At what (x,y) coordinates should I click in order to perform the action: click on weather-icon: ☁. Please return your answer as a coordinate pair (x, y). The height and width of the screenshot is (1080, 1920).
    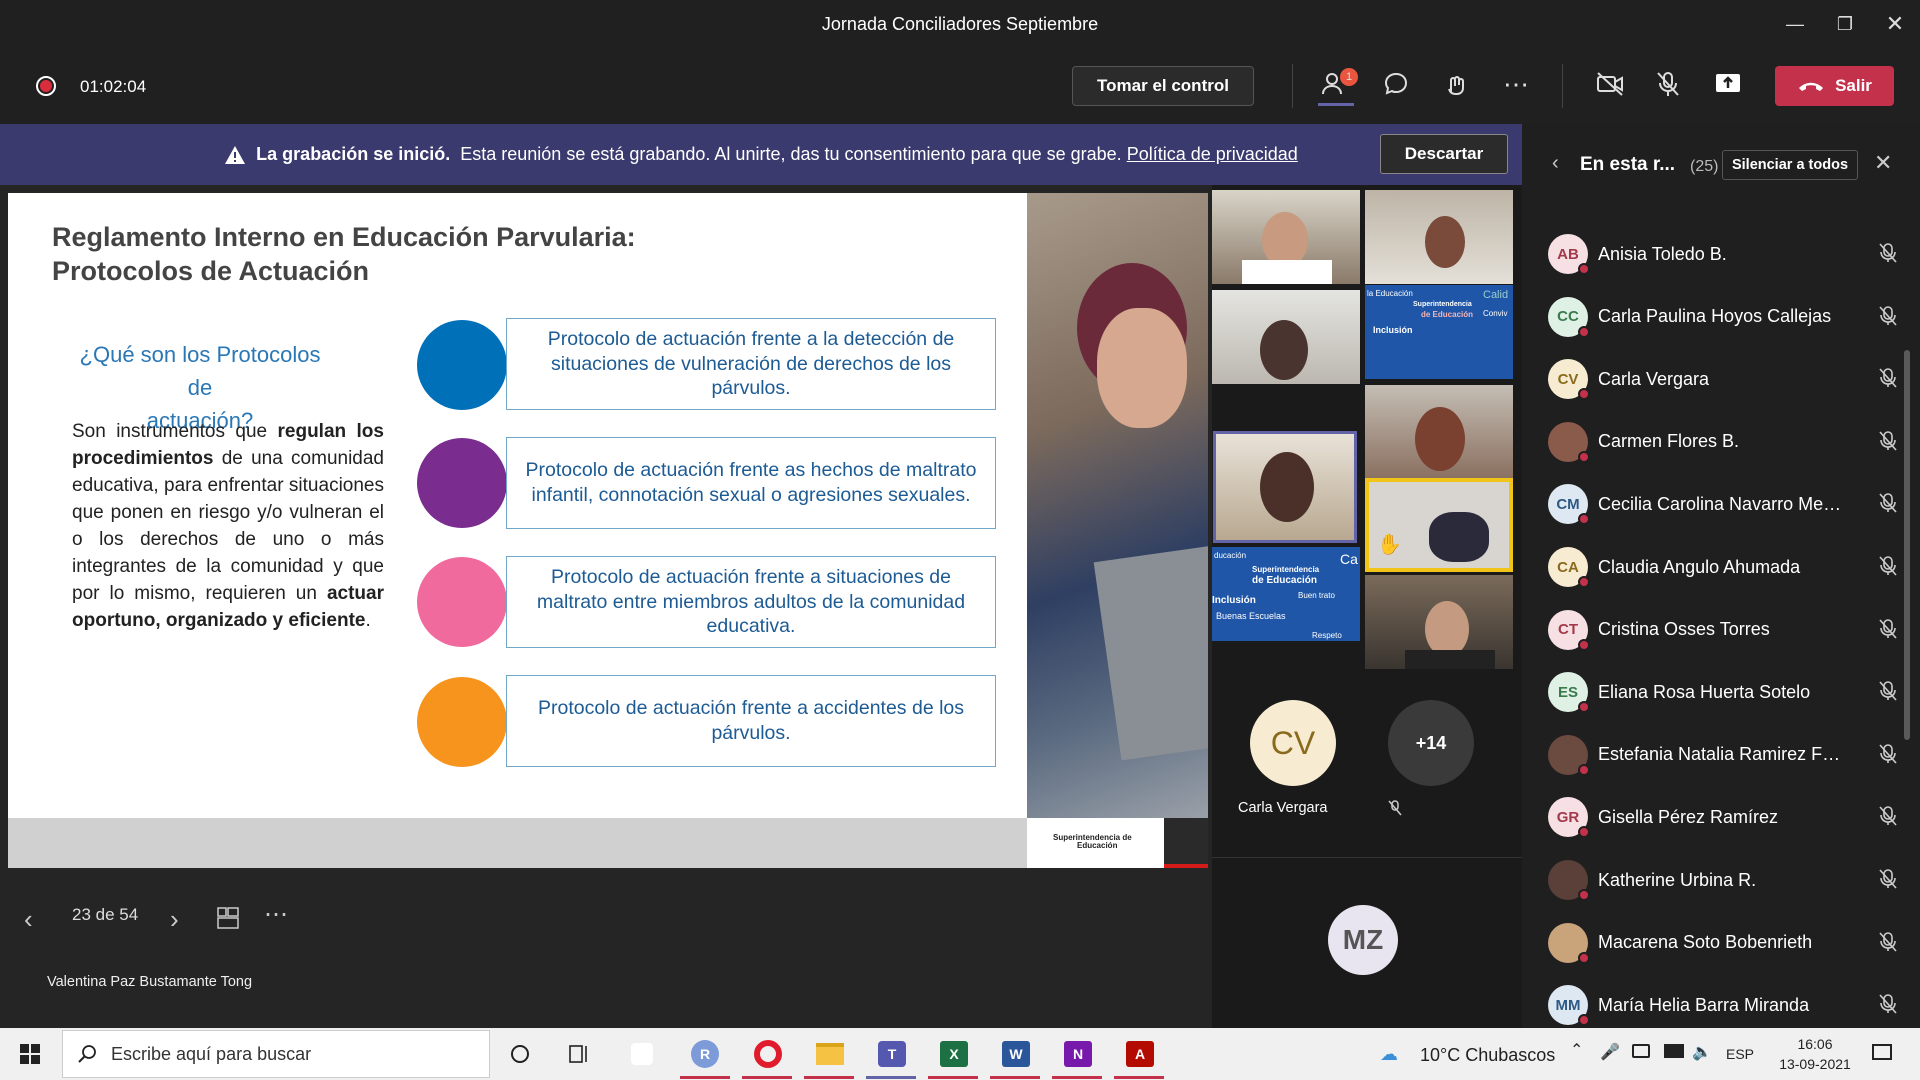
    Looking at the image, I should click on (1389, 1054).